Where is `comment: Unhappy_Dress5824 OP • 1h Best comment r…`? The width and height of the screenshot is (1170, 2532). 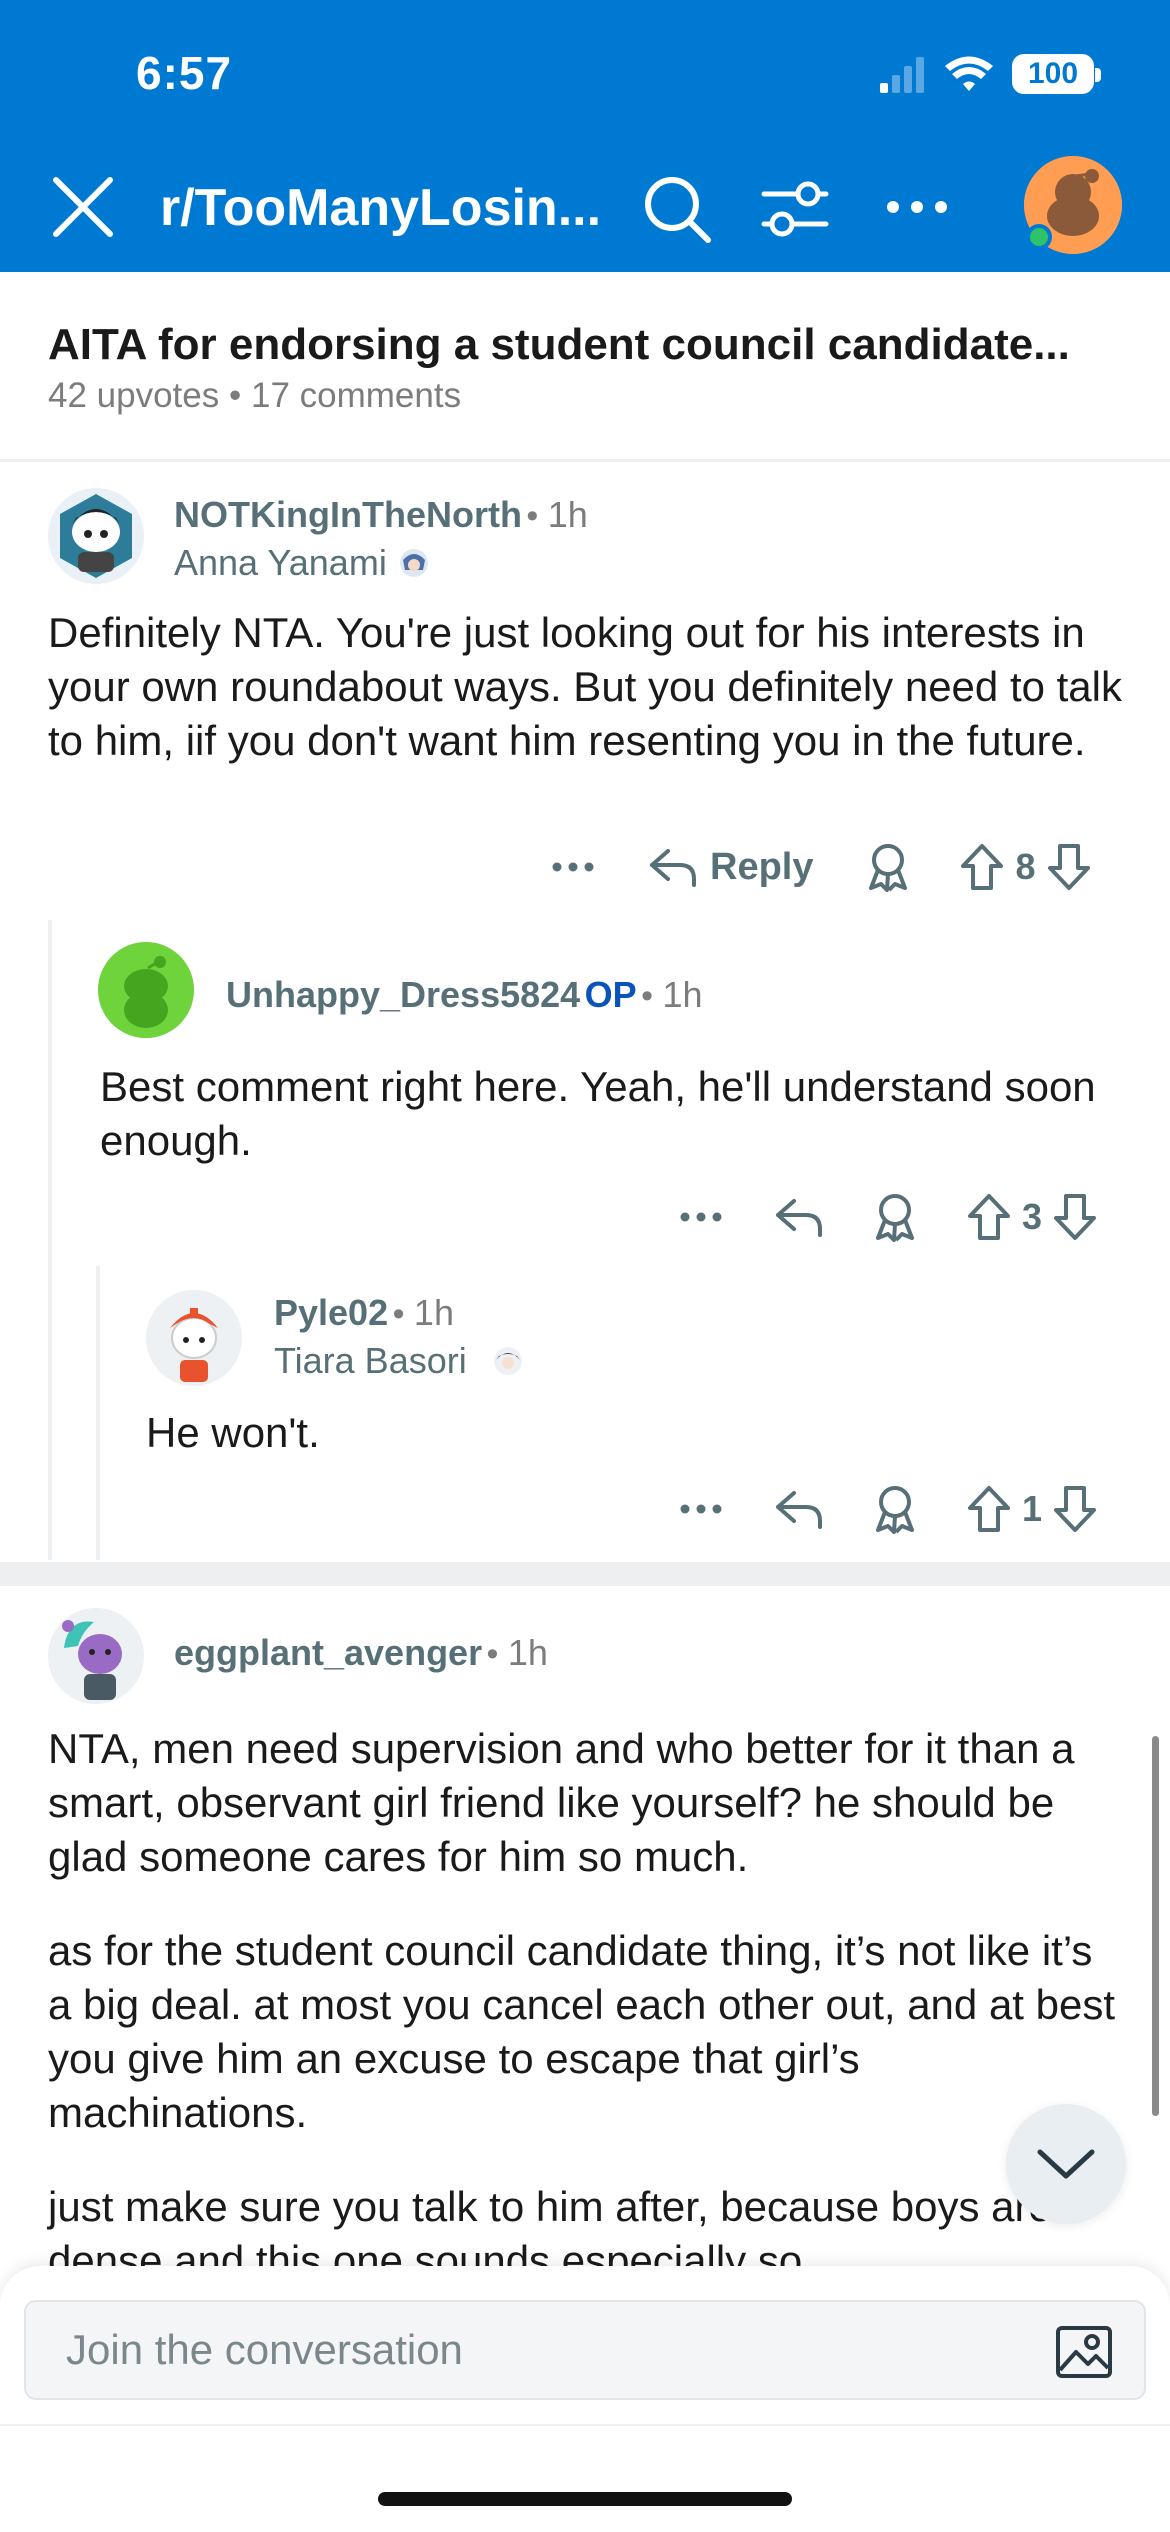
comment: Unhappy_Dress5824 OP • 1h Best comment r… is located at coordinates (615, 1095).